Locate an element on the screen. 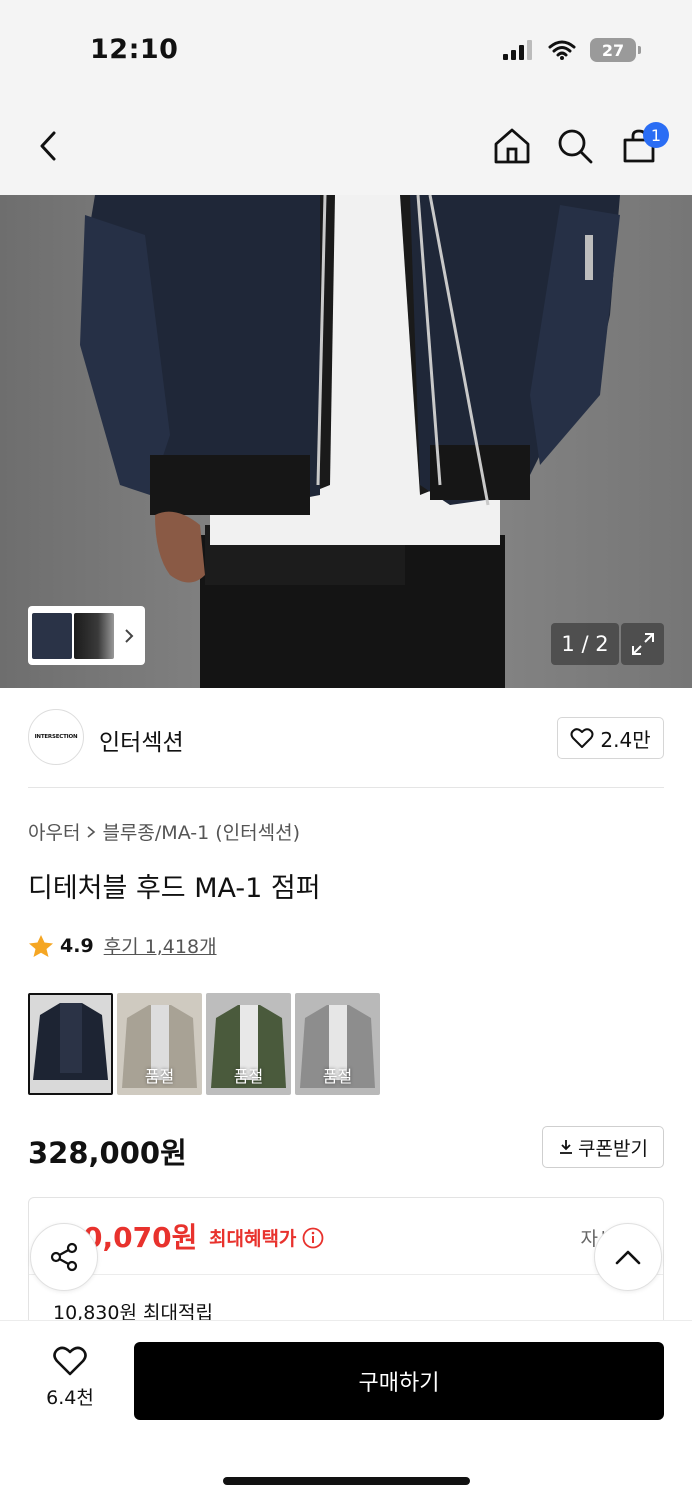 This screenshot has height=1500, width=692. coupon-button: 쿠폰받기 is located at coordinates (603, 1147).